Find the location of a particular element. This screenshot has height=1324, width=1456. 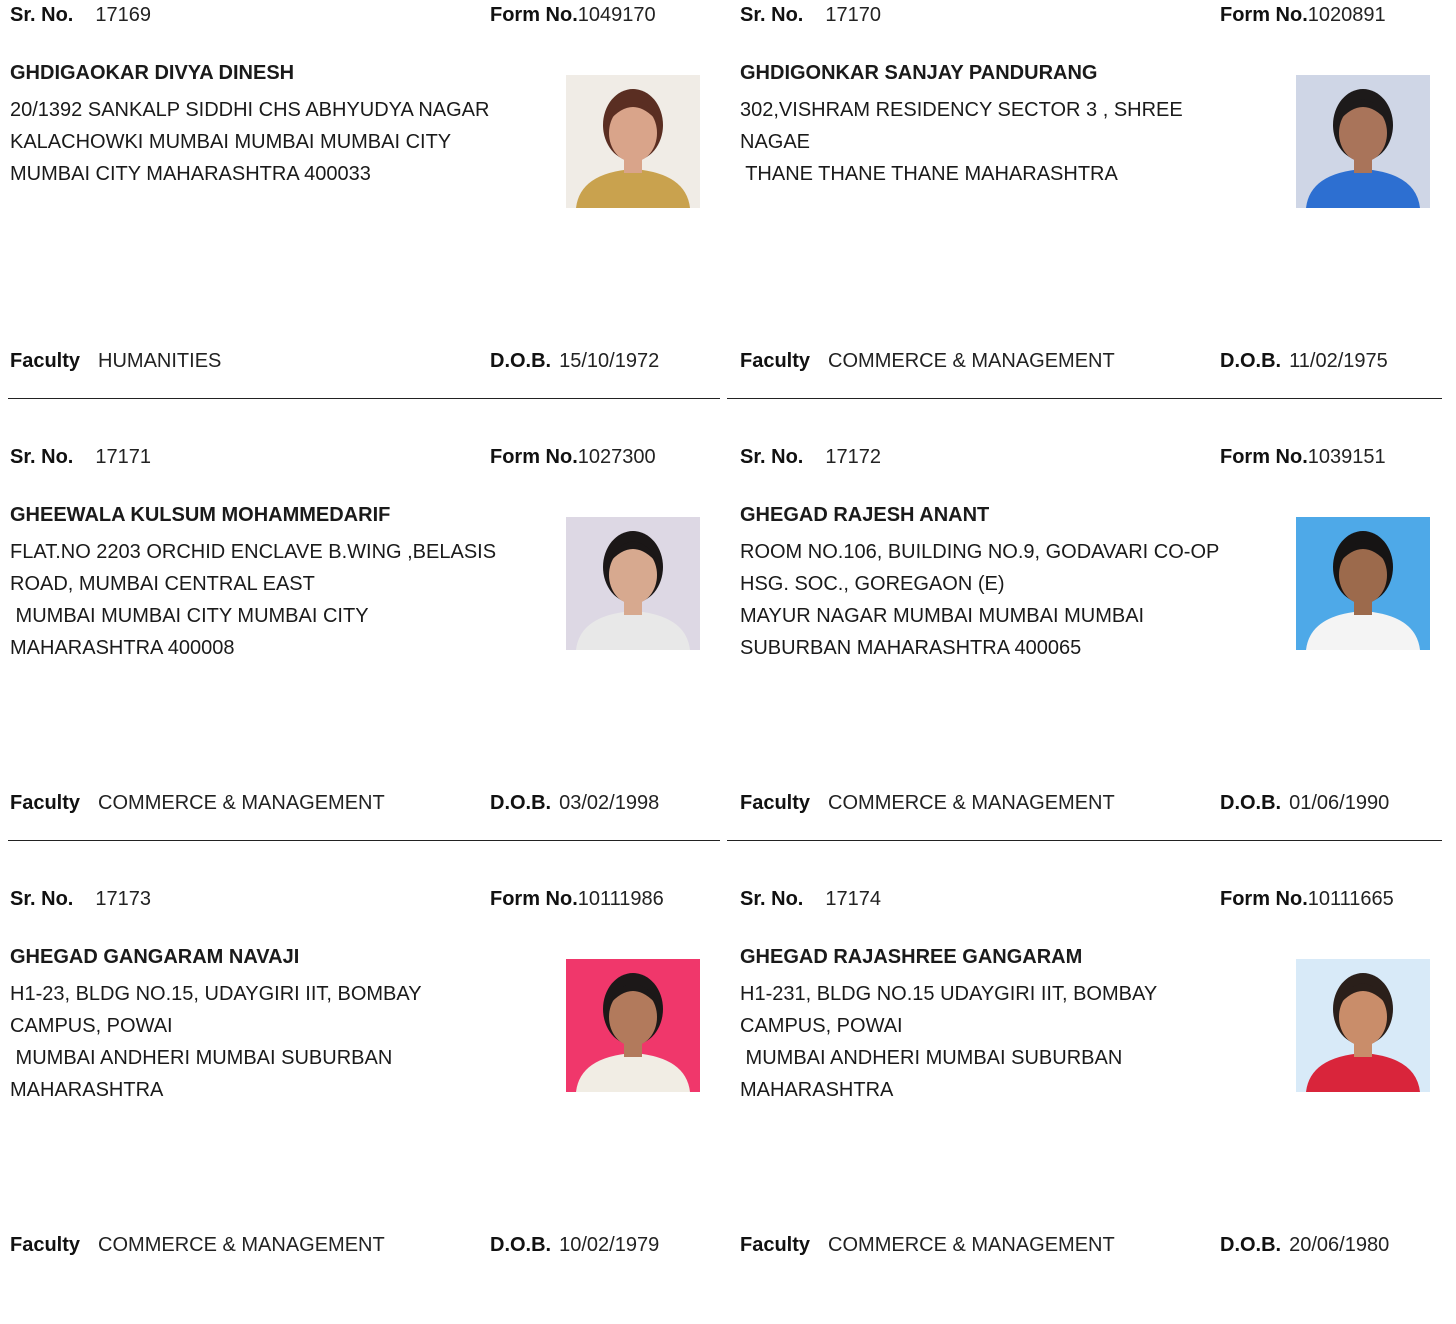

sr-no-field: Sr. No. 17171 is located at coordinates (80, 457).